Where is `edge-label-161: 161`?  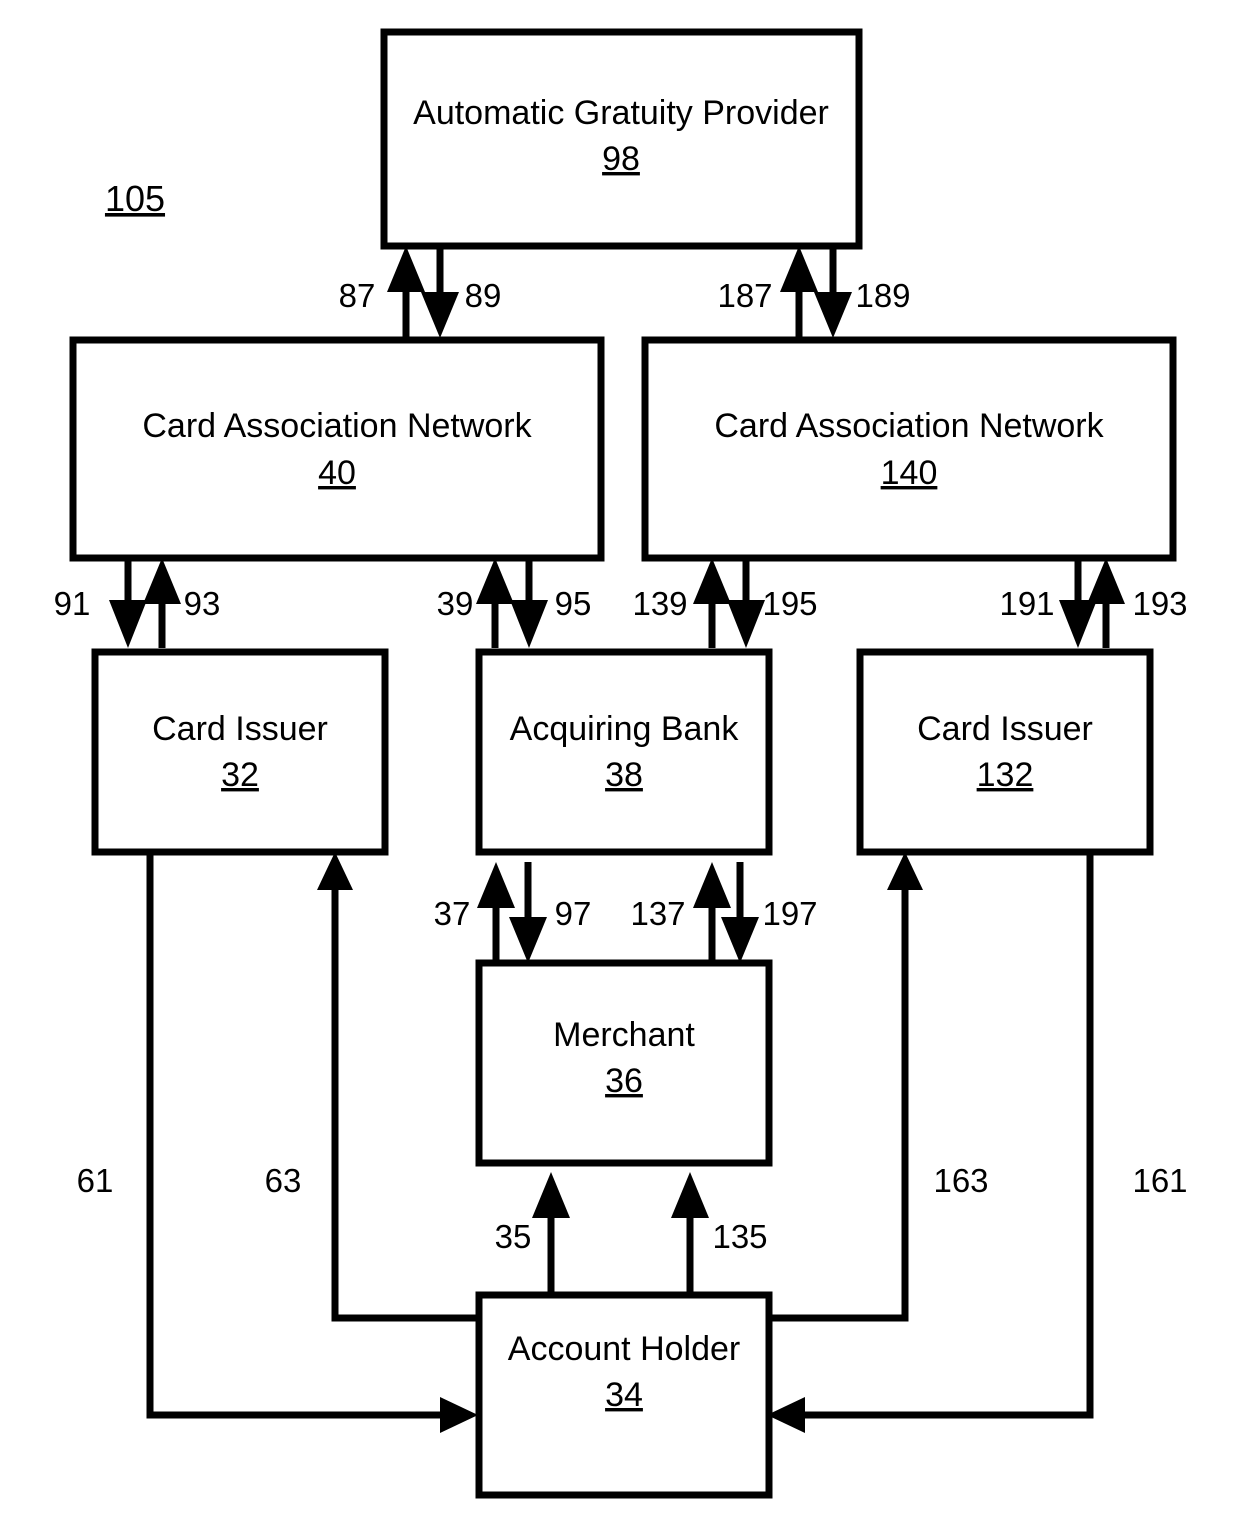
edge-label-161: 161 is located at coordinates (1159, 1180).